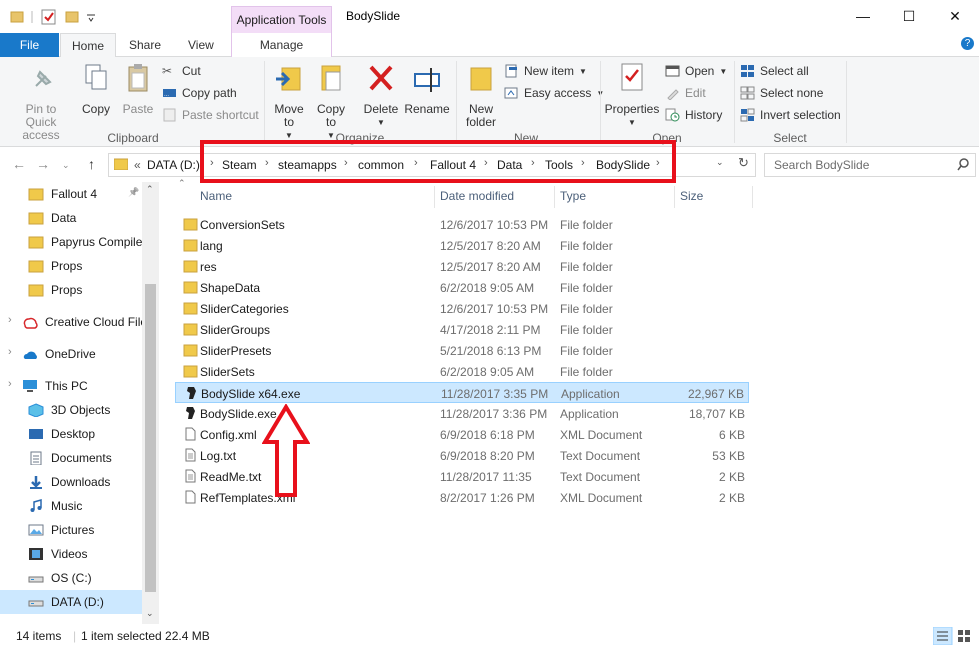 Image resolution: width=979 pixels, height=647 pixels. What do you see at coordinates (967, 43) in the screenshot?
I see `help-icon: ?` at bounding box center [967, 43].